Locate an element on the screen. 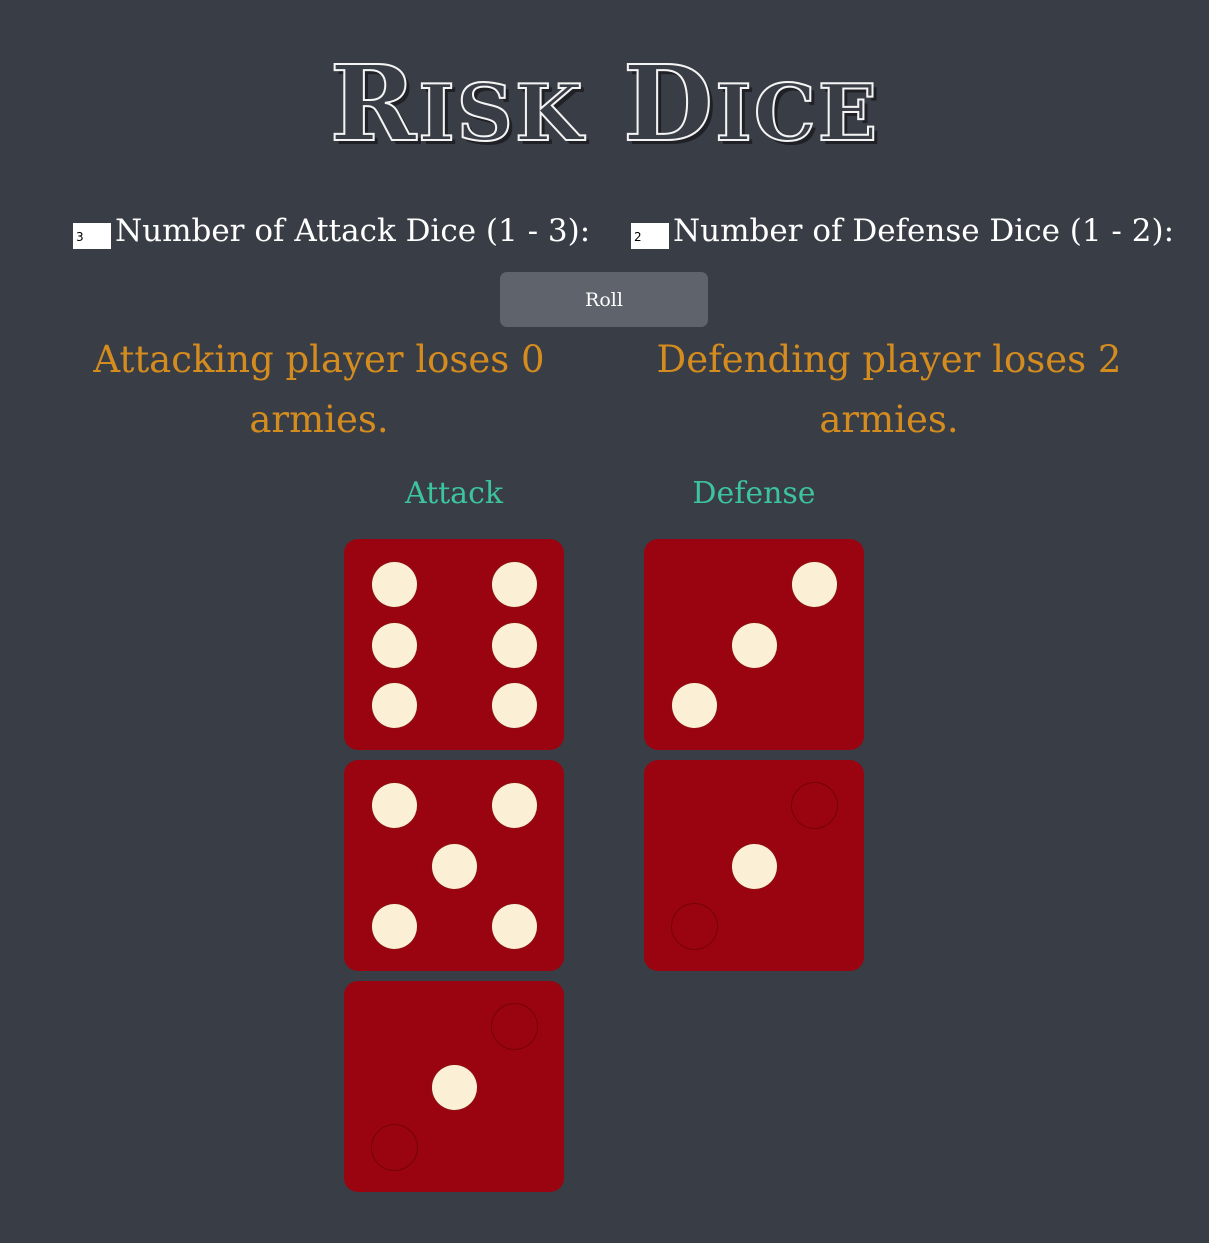  attack-dice-label: Number of Attack Dice (1 - 3): is located at coordinates (353, 231).